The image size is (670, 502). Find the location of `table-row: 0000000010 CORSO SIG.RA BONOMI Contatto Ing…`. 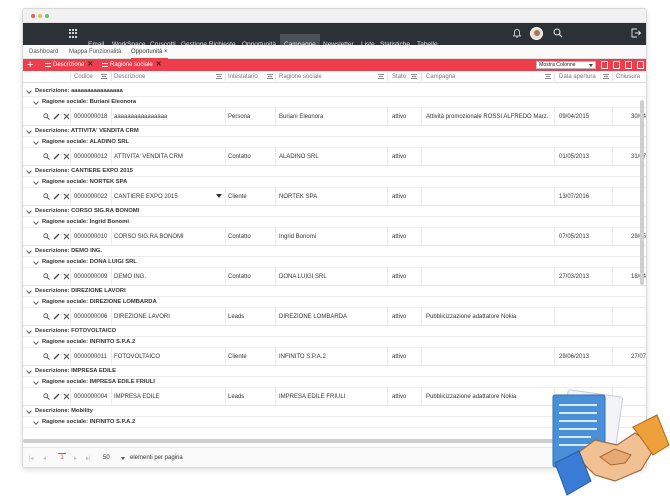

table-row: 0000000010 CORSO SIG.RA BONOMI Contatto Ing… is located at coordinates (334, 237).